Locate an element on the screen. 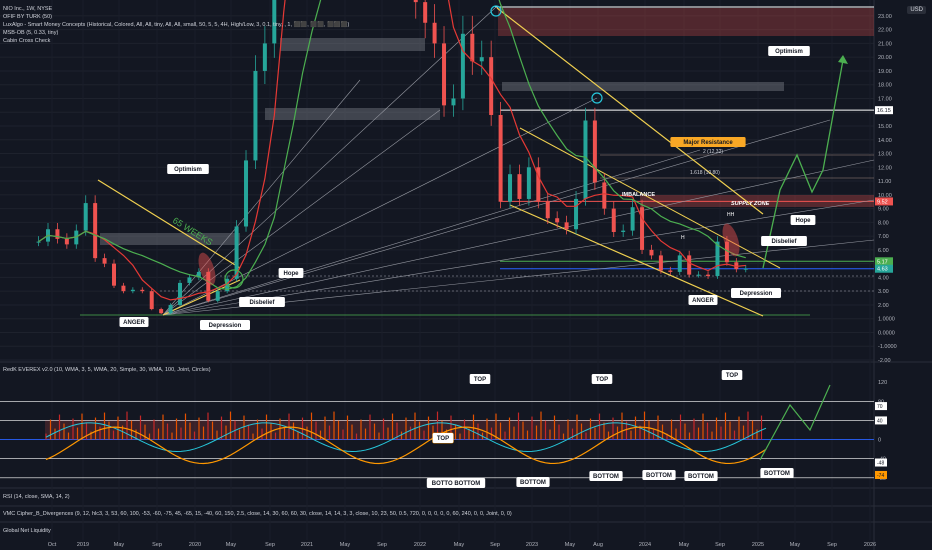 This screenshot has width=932, height=550. price-tick-label: -2.00 is located at coordinates (884, 361).